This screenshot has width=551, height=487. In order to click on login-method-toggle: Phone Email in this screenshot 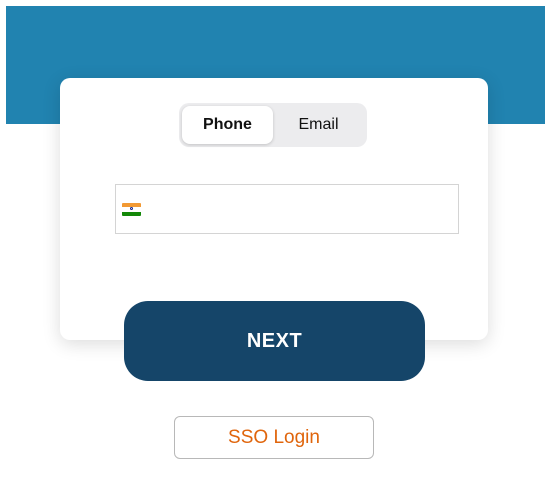, I will do `click(273, 125)`.